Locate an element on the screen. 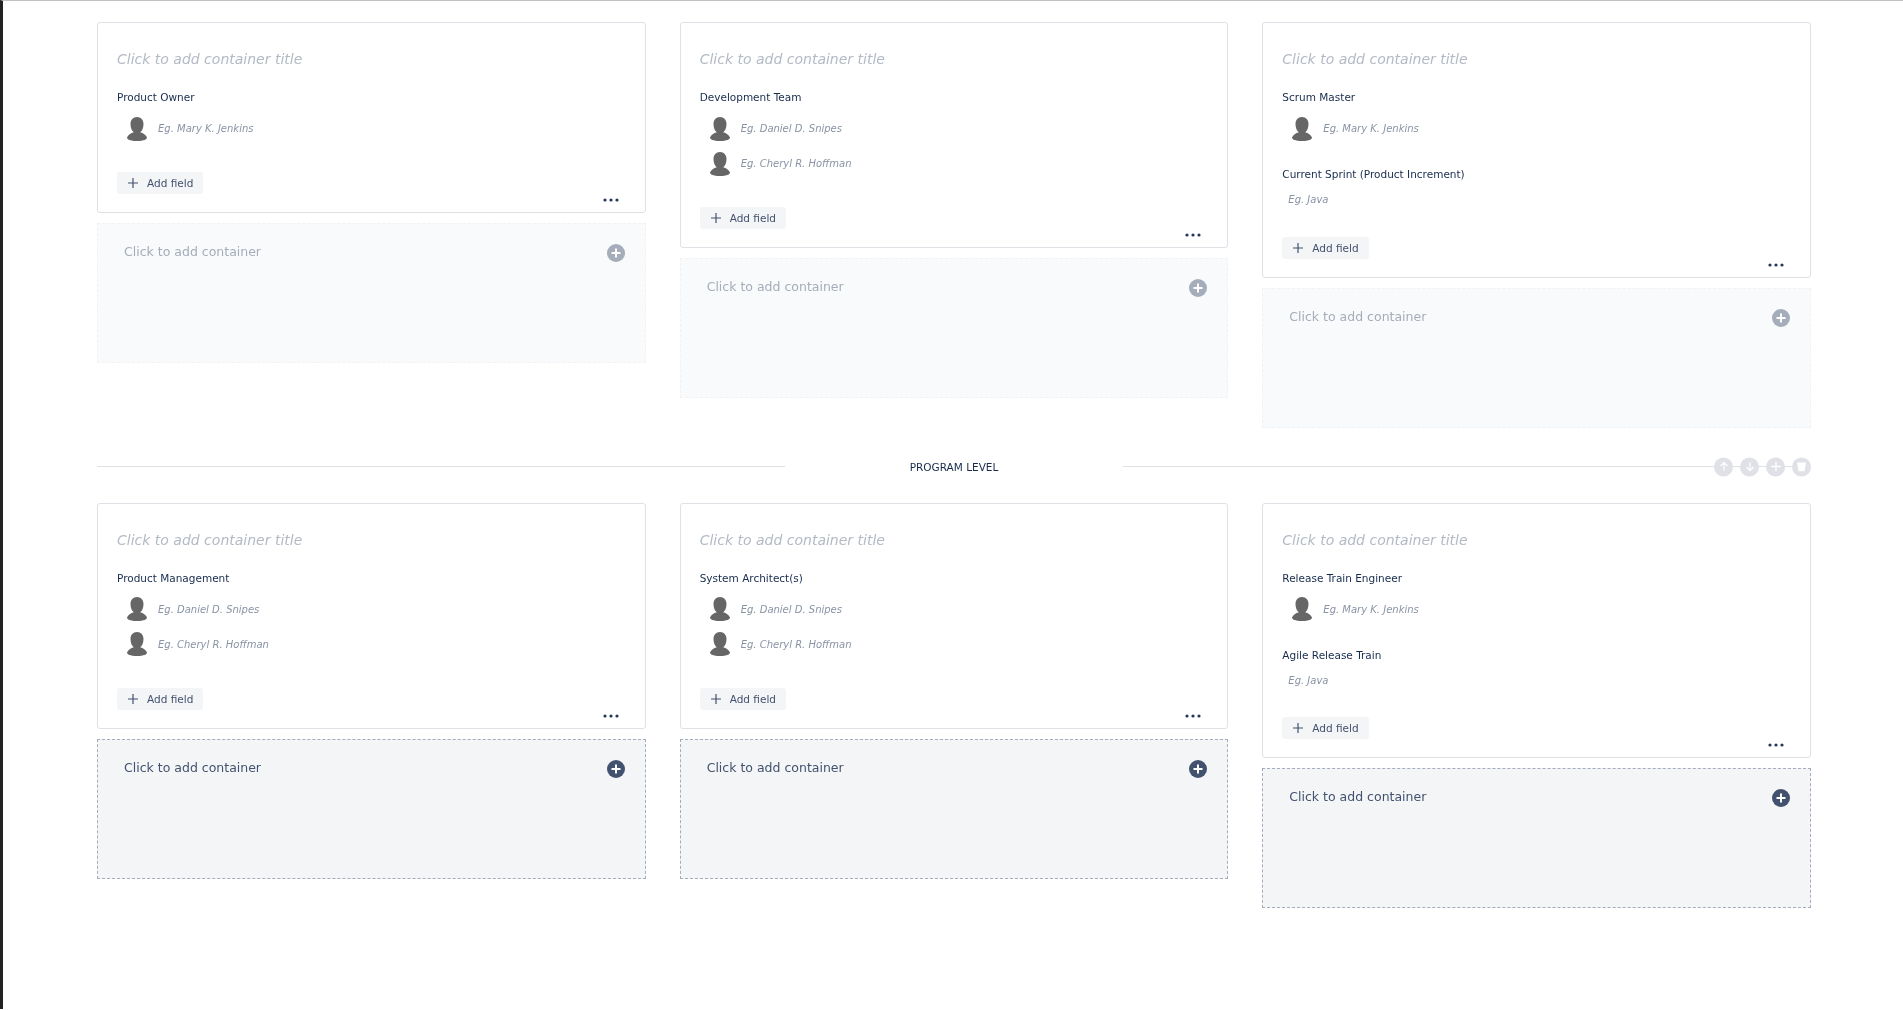 The width and height of the screenshot is (1903, 1010). field-label: System Architect(s) is located at coordinates (751, 577).